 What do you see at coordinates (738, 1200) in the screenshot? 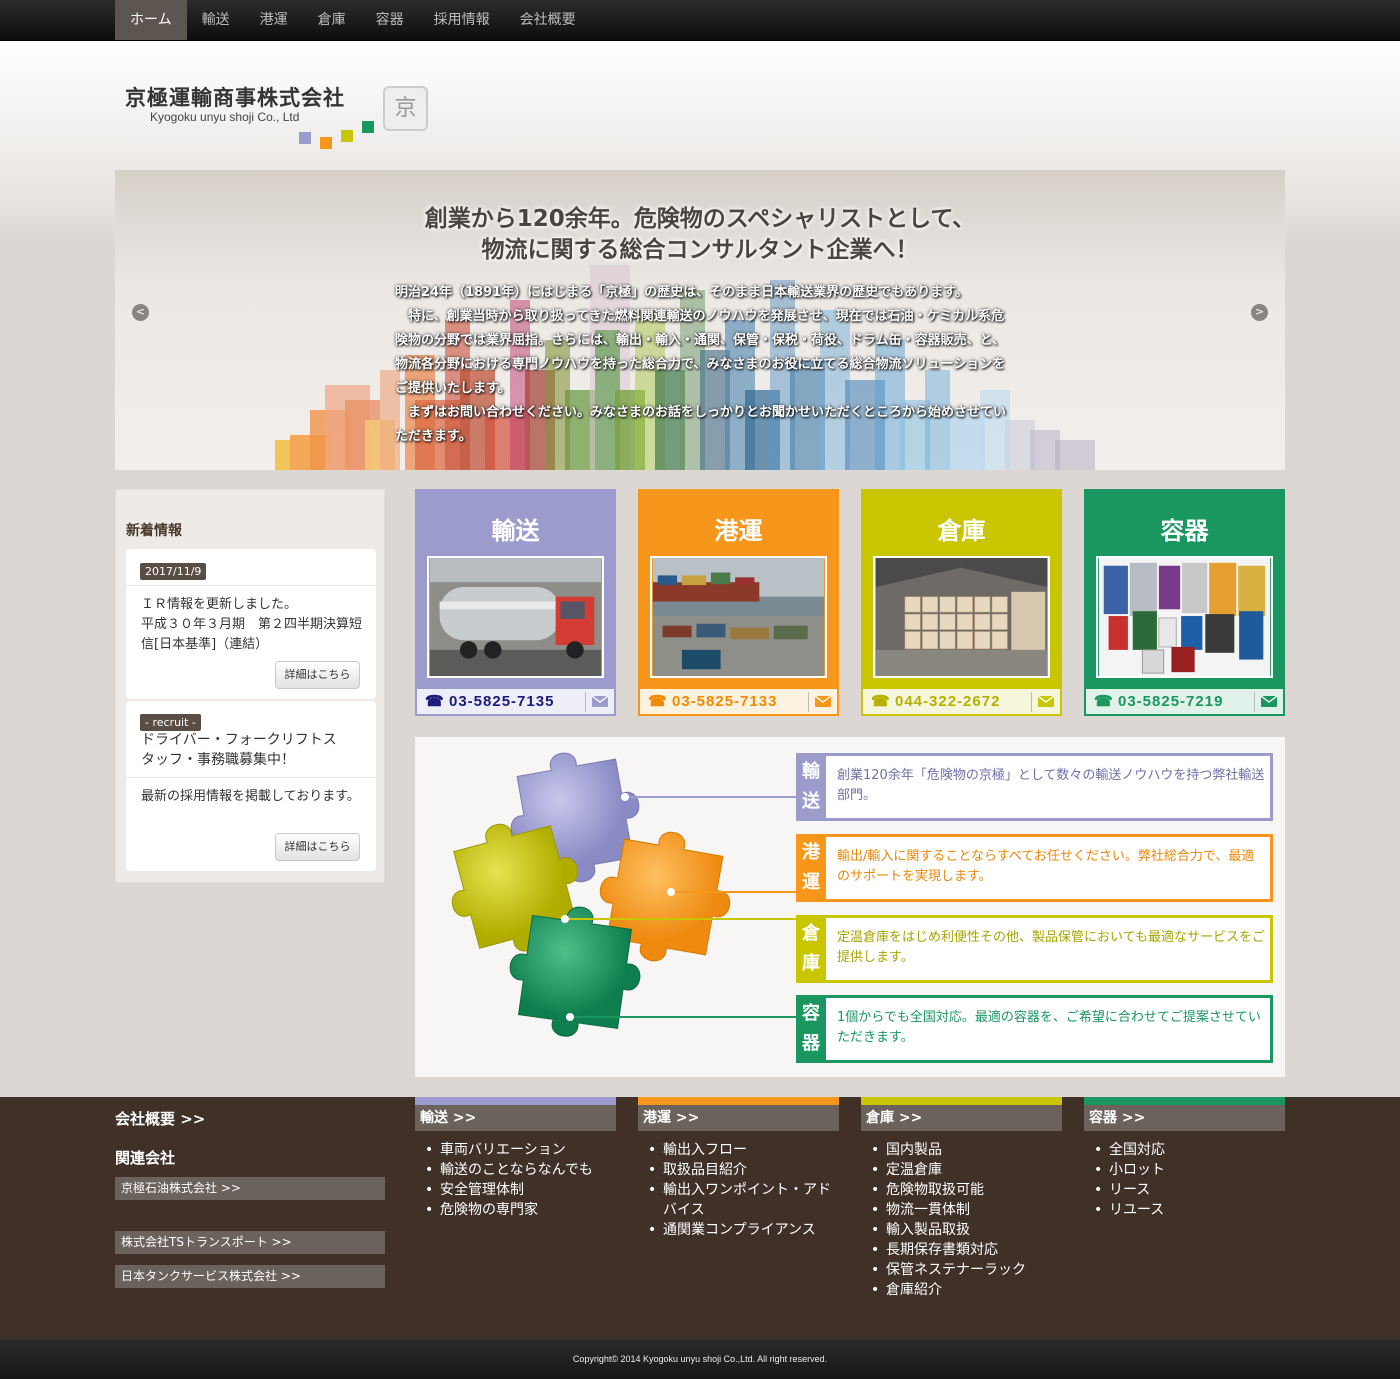
I see `footer-link: 輸出入ワンポイント・アドバイス` at bounding box center [738, 1200].